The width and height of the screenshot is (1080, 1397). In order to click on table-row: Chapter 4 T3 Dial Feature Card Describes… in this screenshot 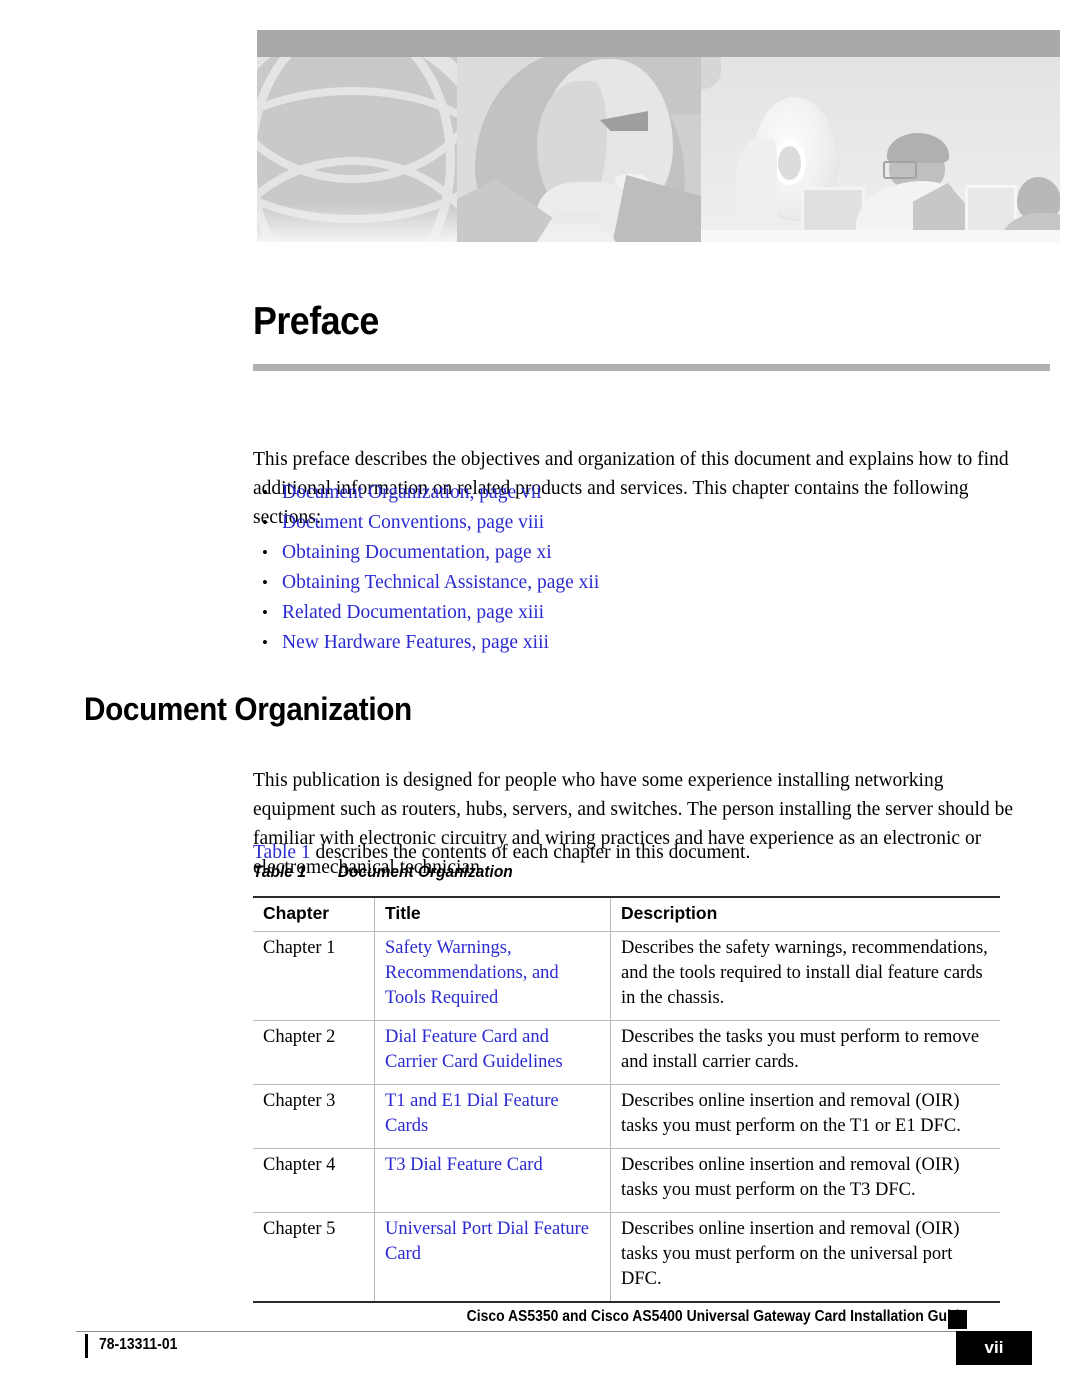, I will do `click(626, 1180)`.